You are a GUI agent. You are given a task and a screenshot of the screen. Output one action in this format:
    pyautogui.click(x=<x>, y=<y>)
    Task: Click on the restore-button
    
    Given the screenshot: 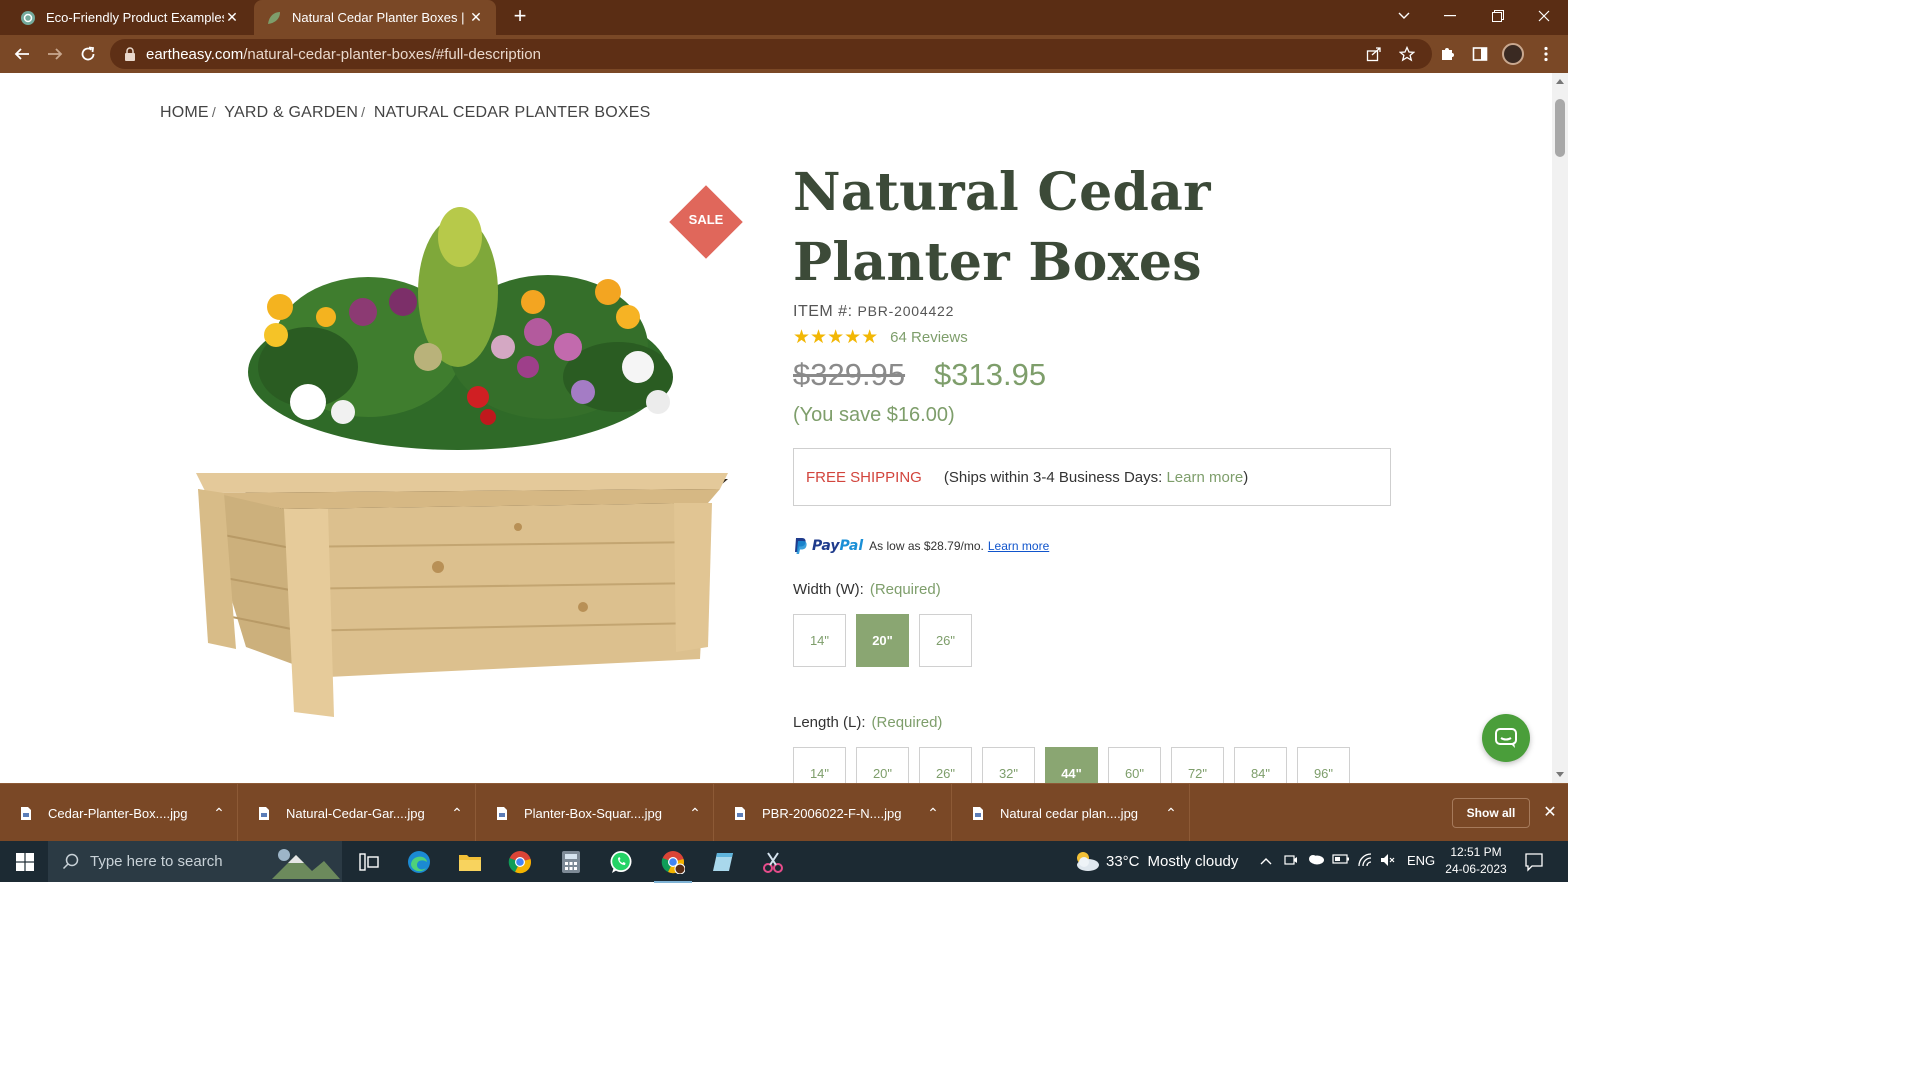 What is the action you would take?
    pyautogui.click(x=1498, y=16)
    